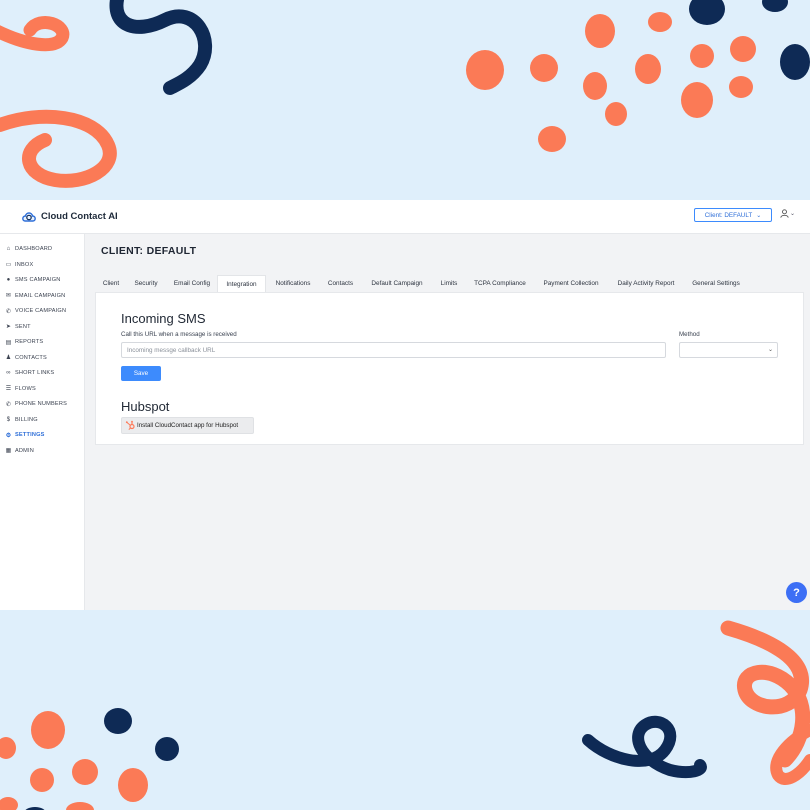  What do you see at coordinates (35, 373) in the screenshot?
I see `sidebar-item-label: SHORT LINKS` at bounding box center [35, 373].